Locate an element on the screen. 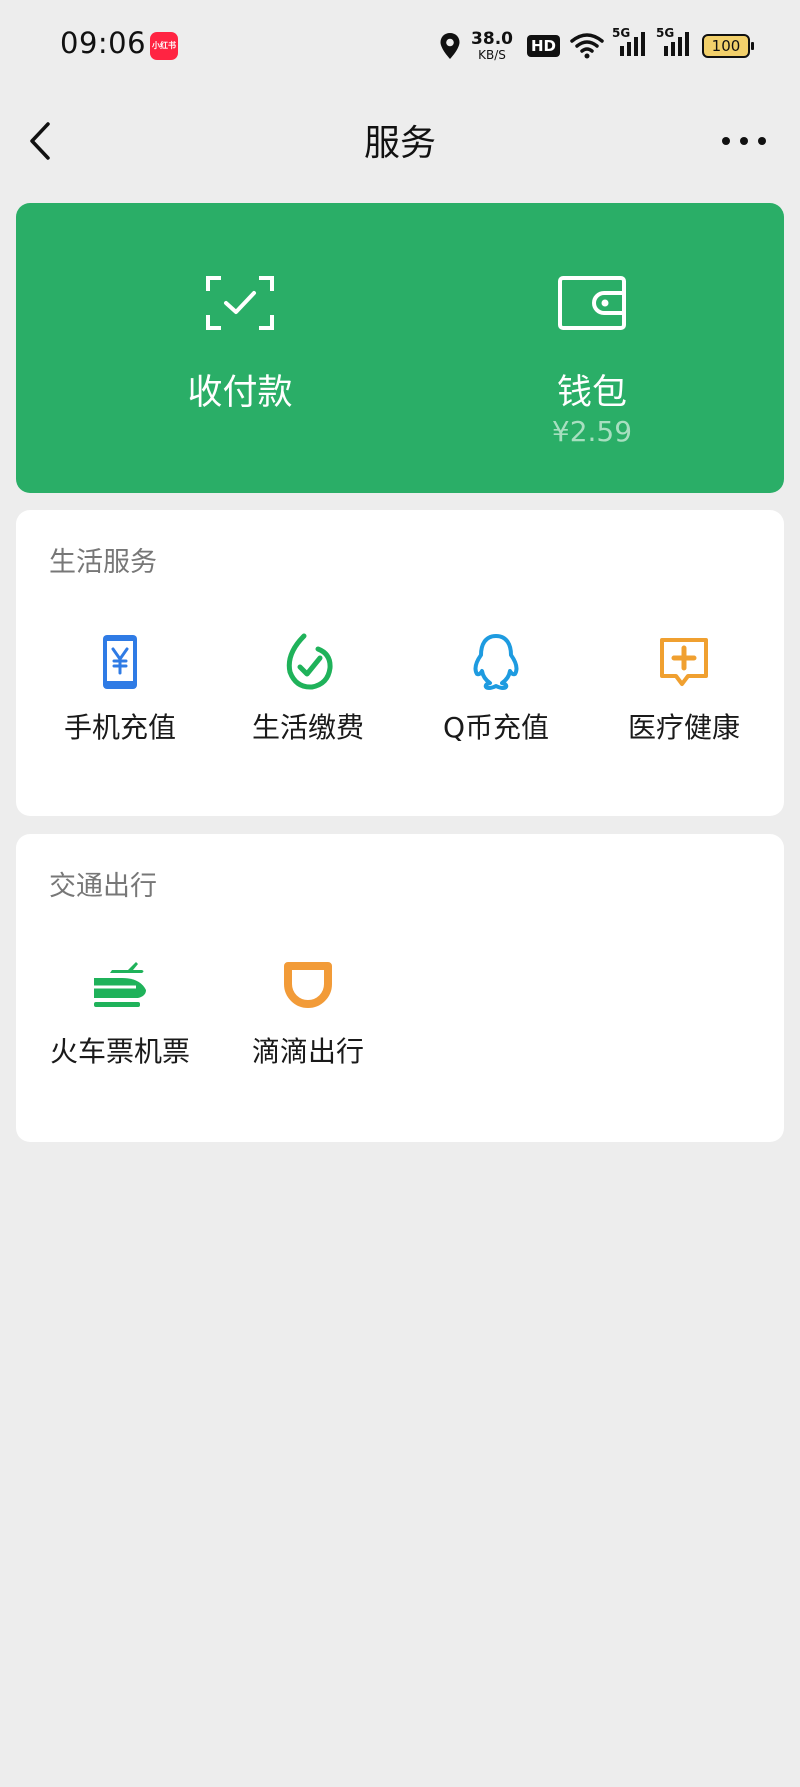 Image resolution: width=800 pixels, height=1787 pixels. more-button is located at coordinates (744, 141).